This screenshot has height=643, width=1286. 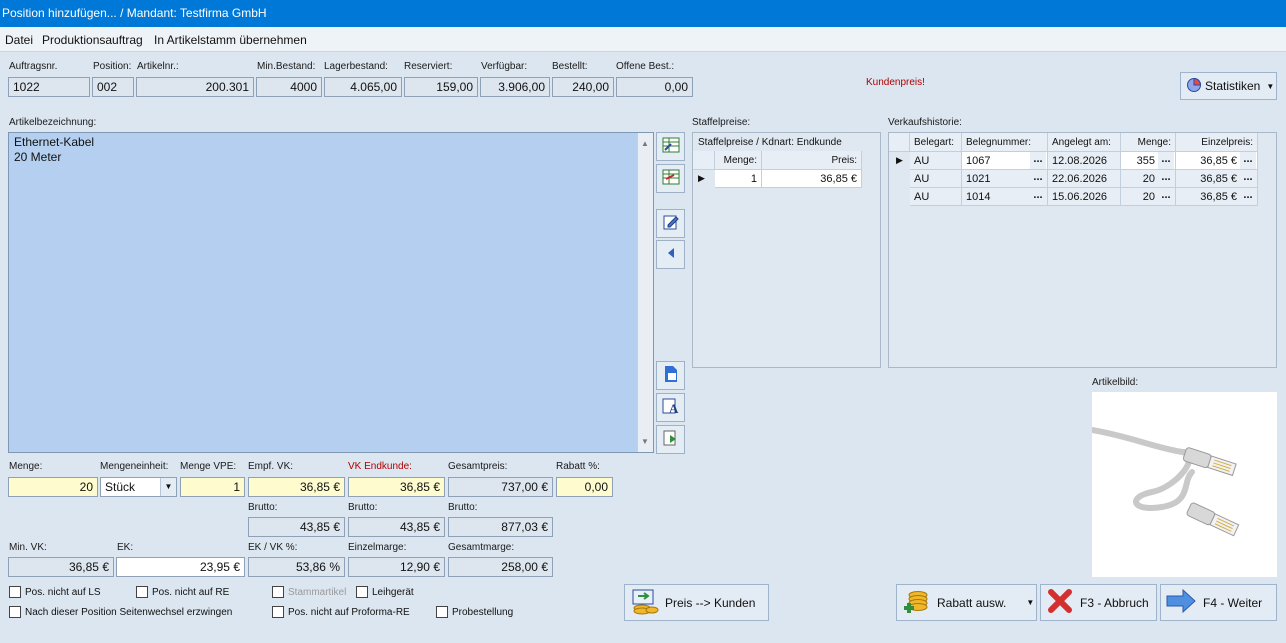 What do you see at coordinates (1114, 602) in the screenshot?
I see `abbruch-label: F3 - Abbruch` at bounding box center [1114, 602].